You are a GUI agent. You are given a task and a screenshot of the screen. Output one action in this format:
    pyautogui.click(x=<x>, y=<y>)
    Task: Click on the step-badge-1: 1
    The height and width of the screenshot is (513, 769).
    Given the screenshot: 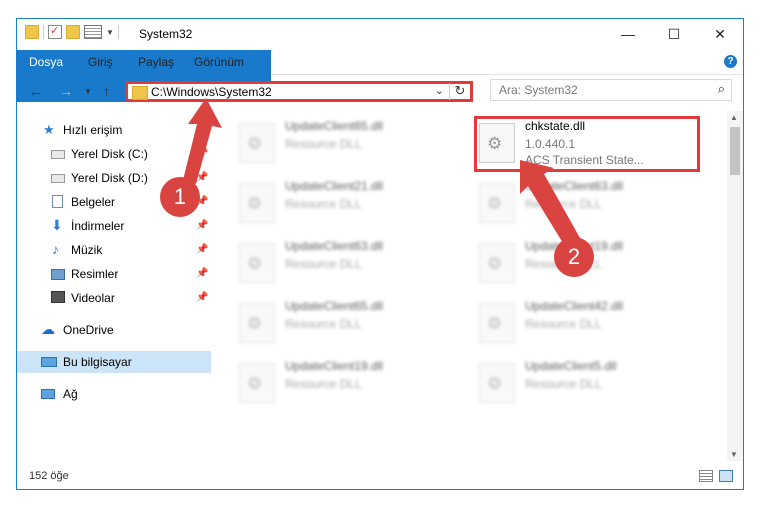 What is the action you would take?
    pyautogui.click(x=180, y=197)
    